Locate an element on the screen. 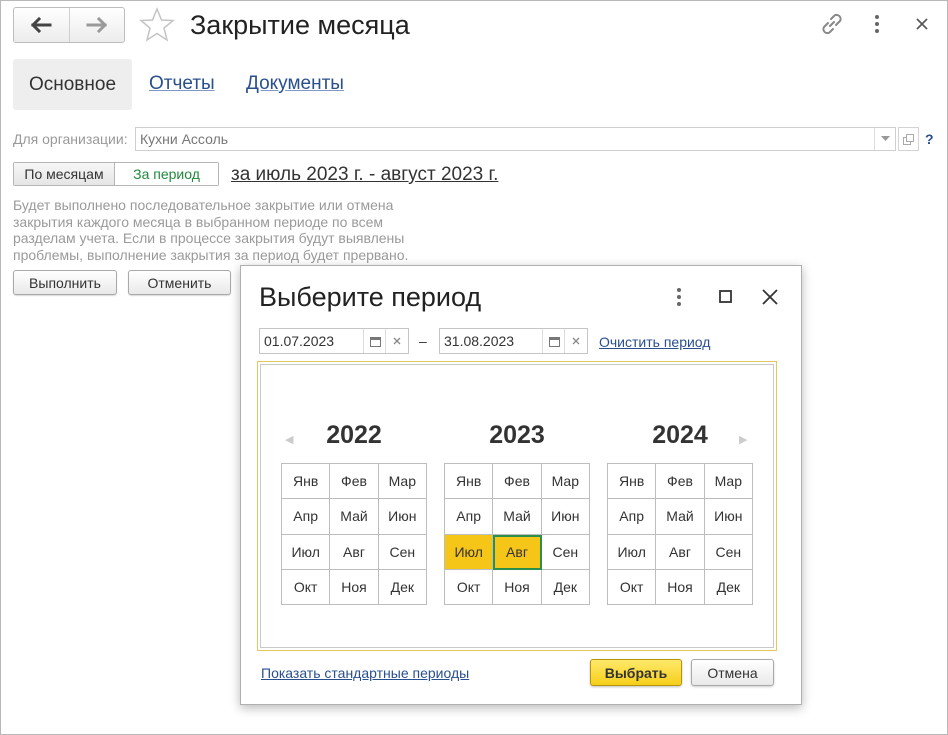 This screenshot has height=735, width=948. more-button is located at coordinates (877, 26).